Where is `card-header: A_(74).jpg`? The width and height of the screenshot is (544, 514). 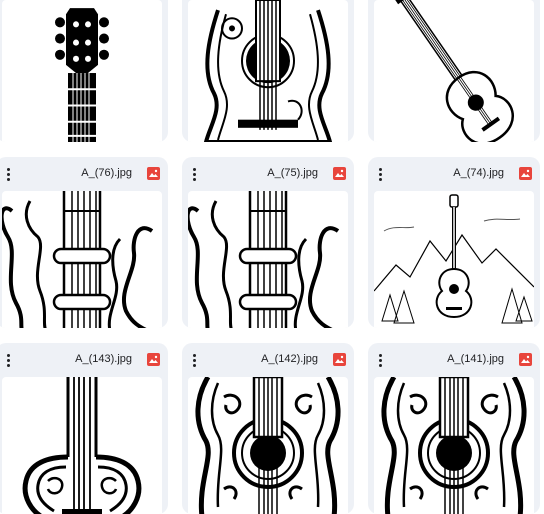 card-header: A_(74).jpg is located at coordinates (454, 174).